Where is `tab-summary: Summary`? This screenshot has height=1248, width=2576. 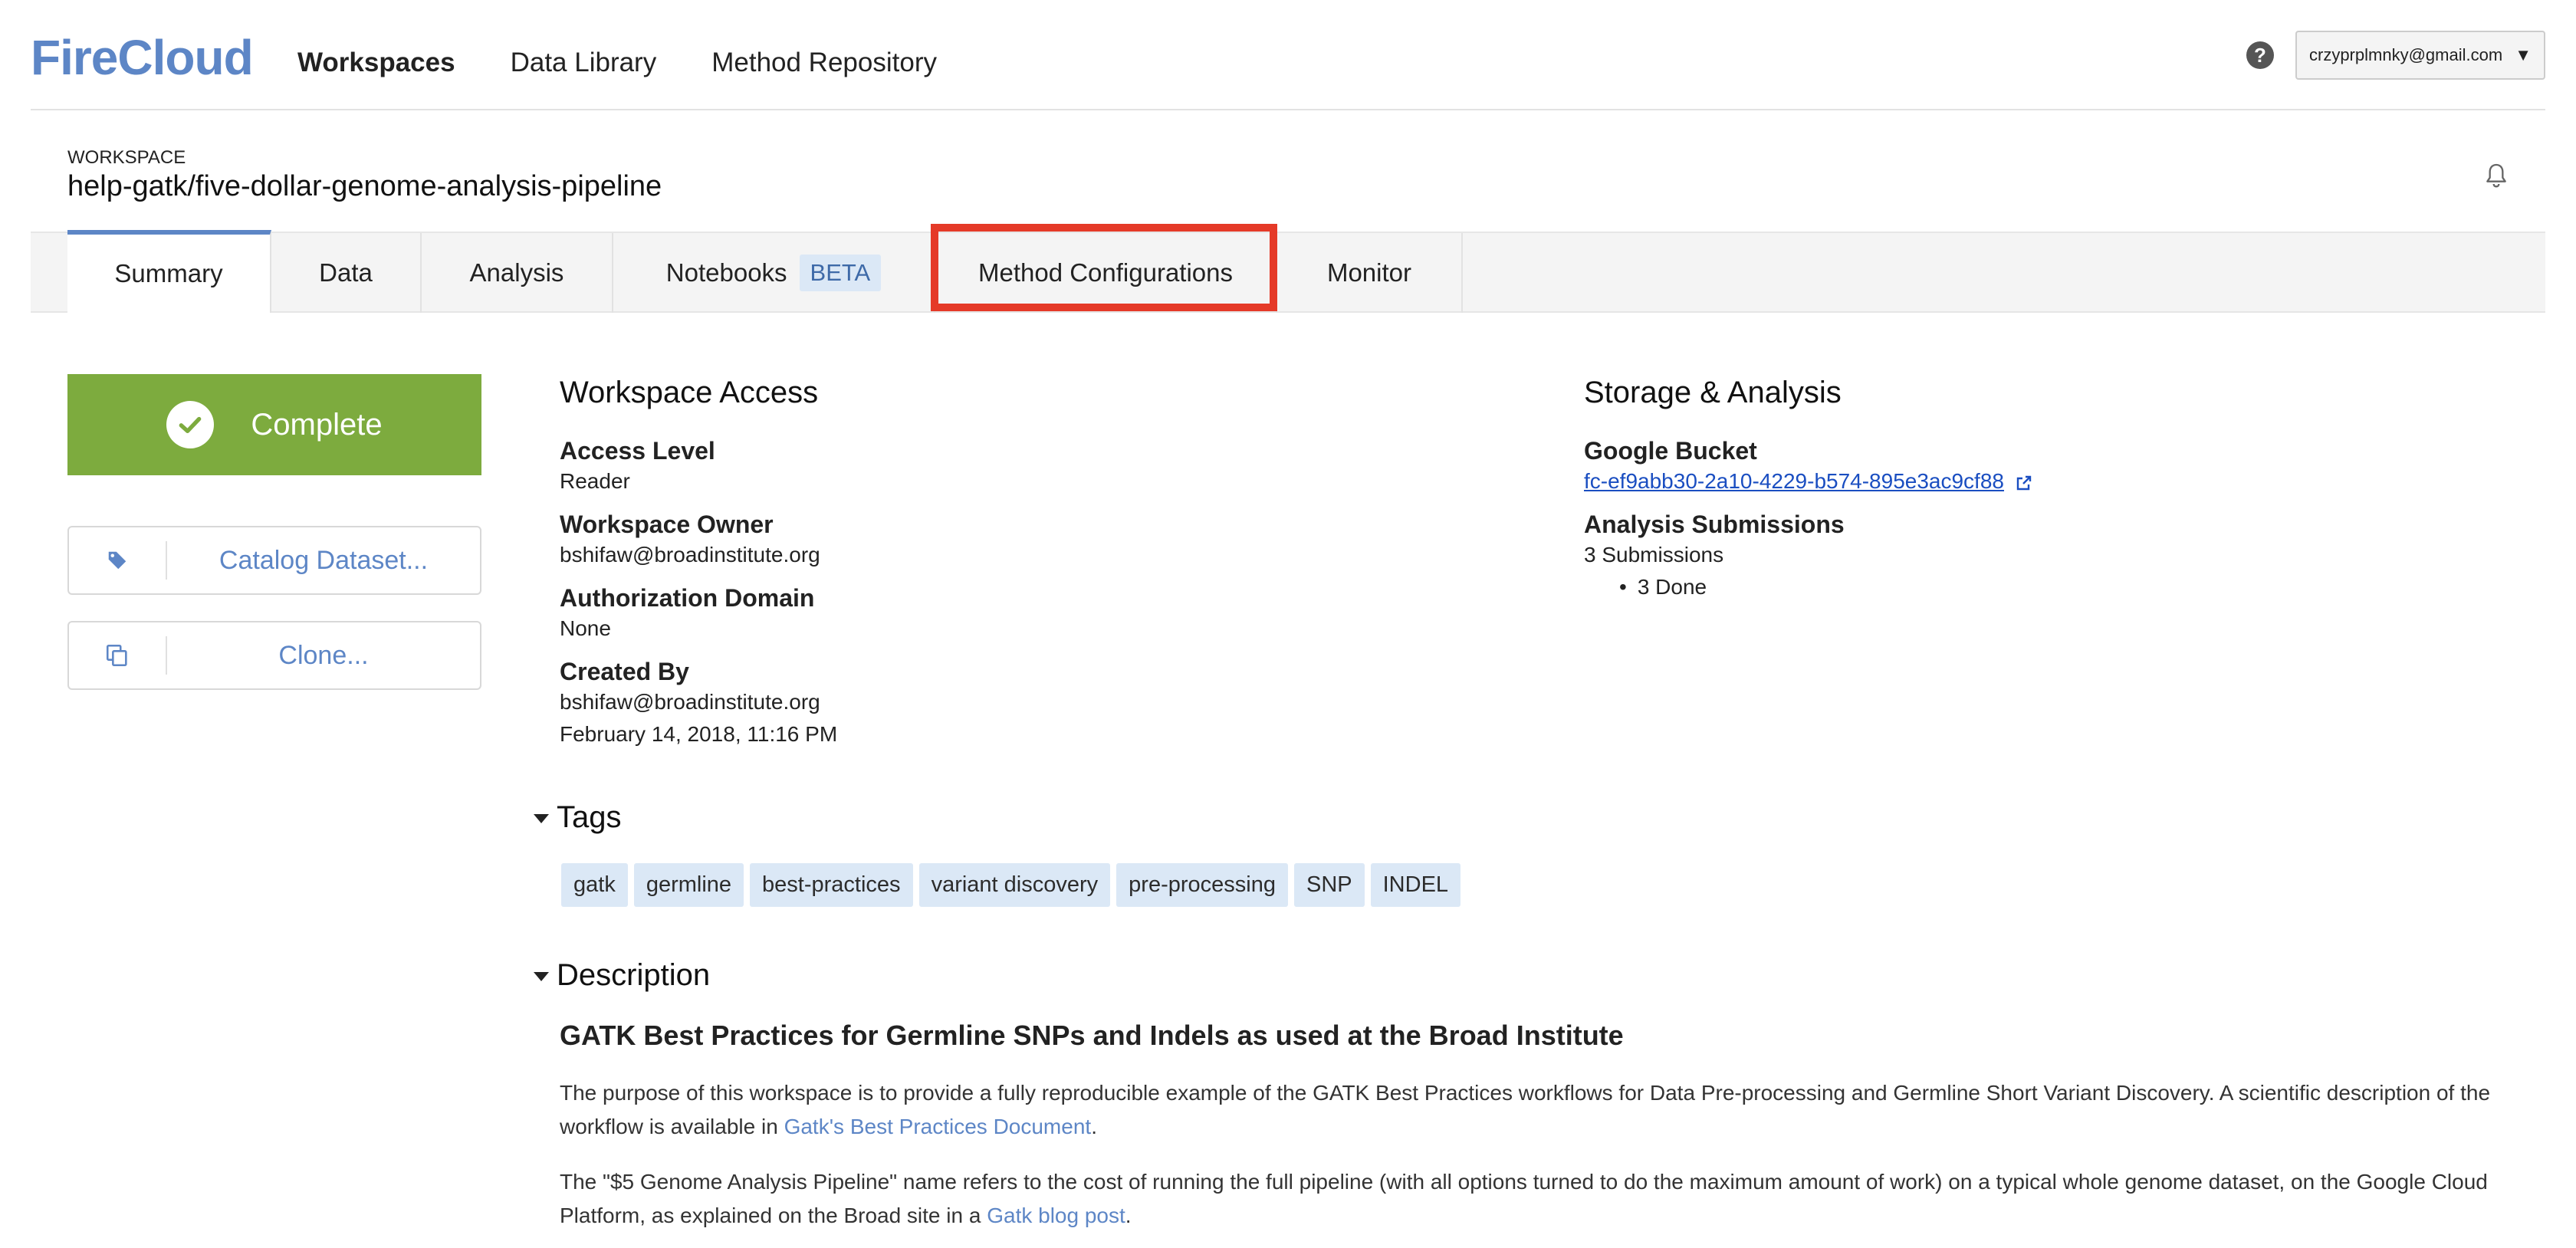
tab-summary: Summary is located at coordinates (169, 271).